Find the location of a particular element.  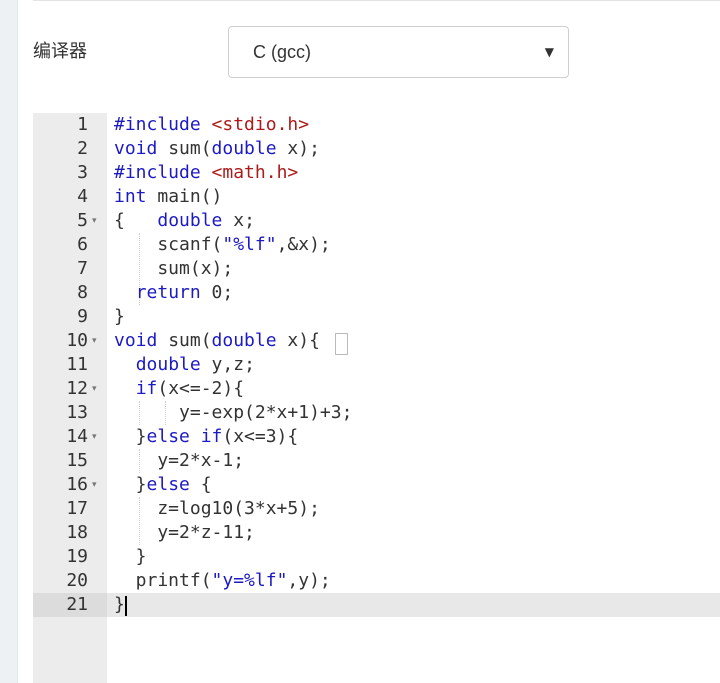

line-number: 13 is located at coordinates (77, 412).